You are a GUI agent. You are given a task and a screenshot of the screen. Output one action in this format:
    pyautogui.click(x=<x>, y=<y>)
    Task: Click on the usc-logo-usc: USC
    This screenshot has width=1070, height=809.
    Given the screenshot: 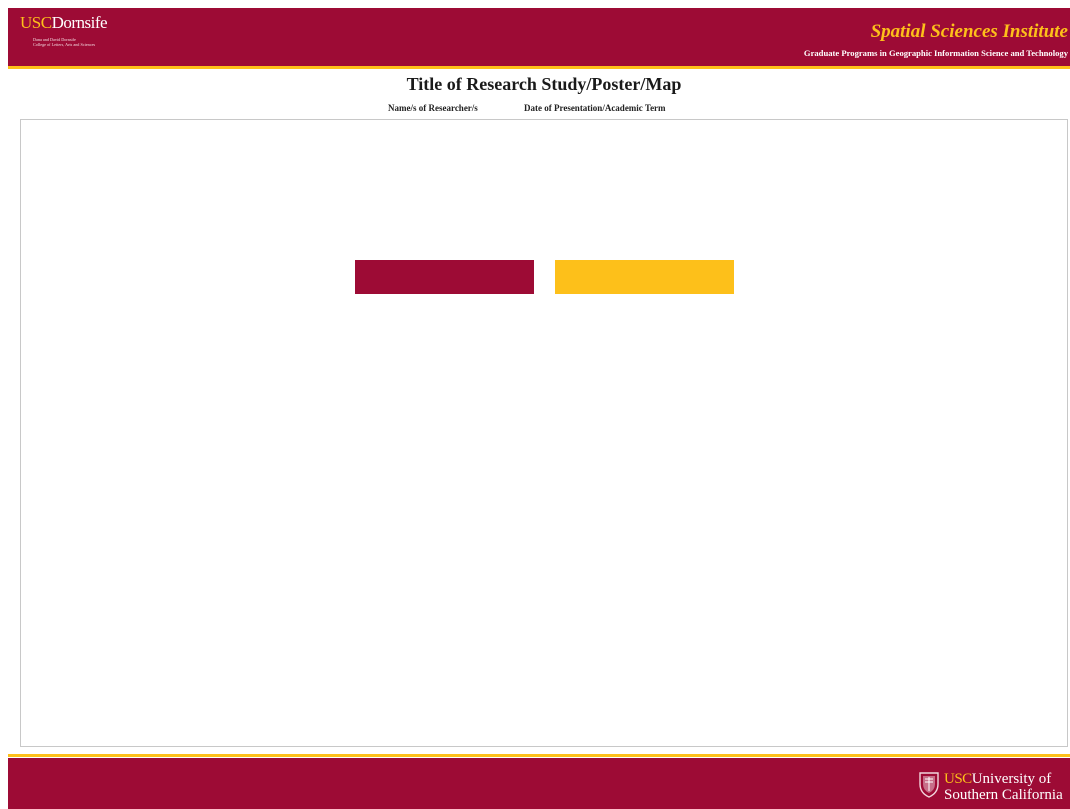 What is the action you would take?
    pyautogui.click(x=958, y=779)
    